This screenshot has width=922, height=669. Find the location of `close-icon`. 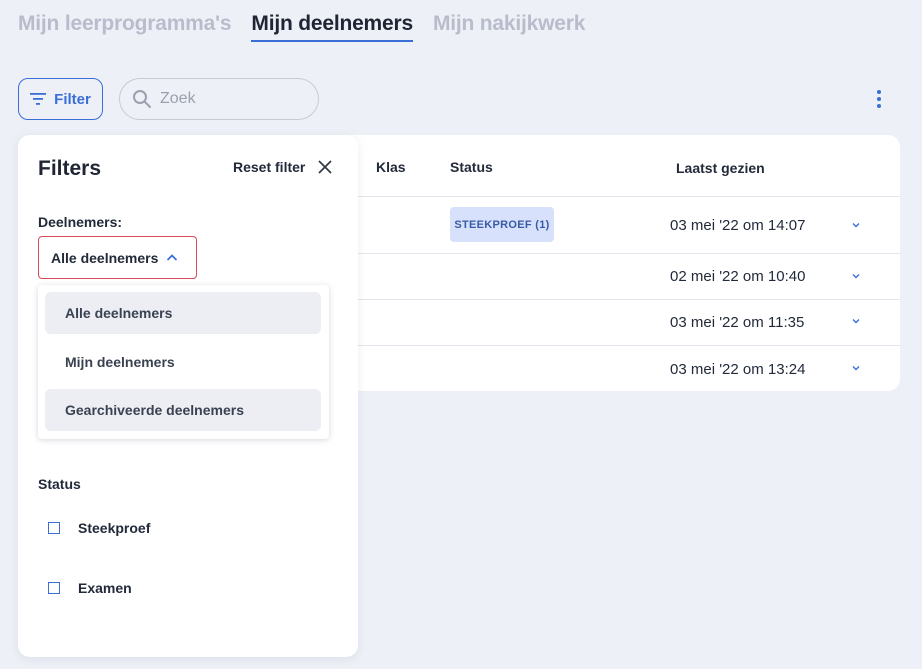

close-icon is located at coordinates (325, 167).